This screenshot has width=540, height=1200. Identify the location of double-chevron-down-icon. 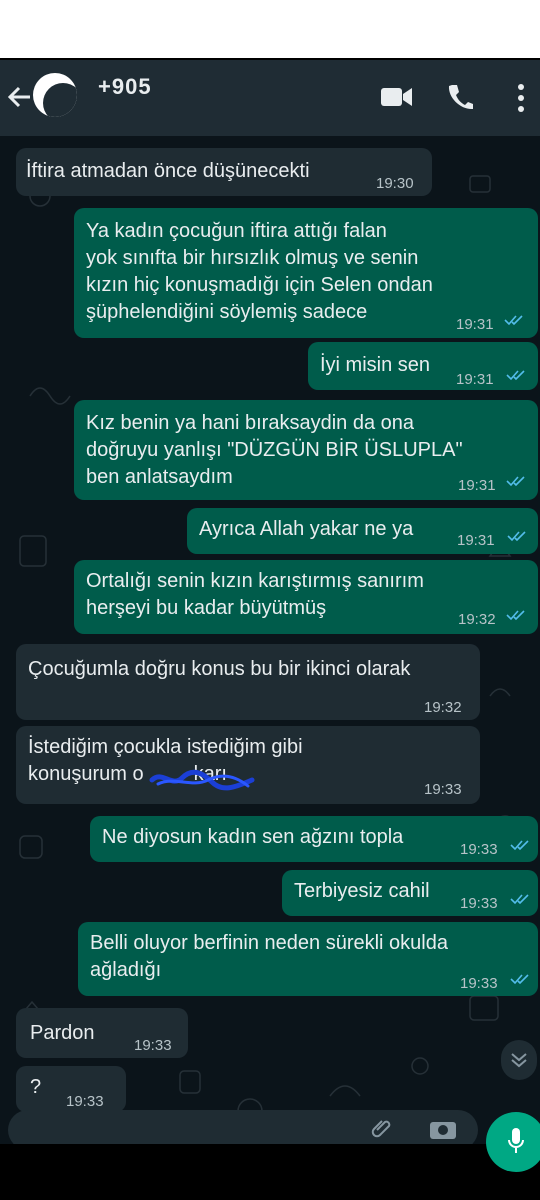
(519, 1060).